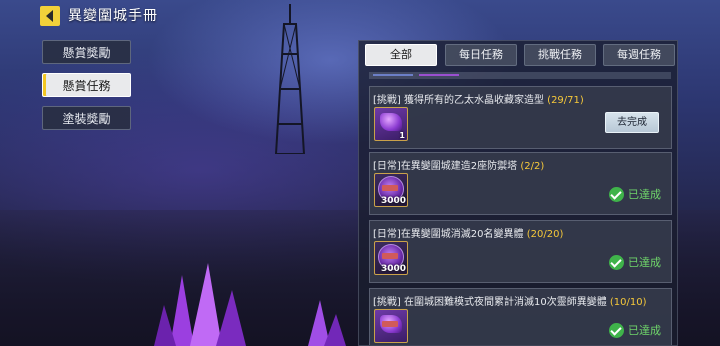  I want to click on crystal-icon, so click(391, 122).